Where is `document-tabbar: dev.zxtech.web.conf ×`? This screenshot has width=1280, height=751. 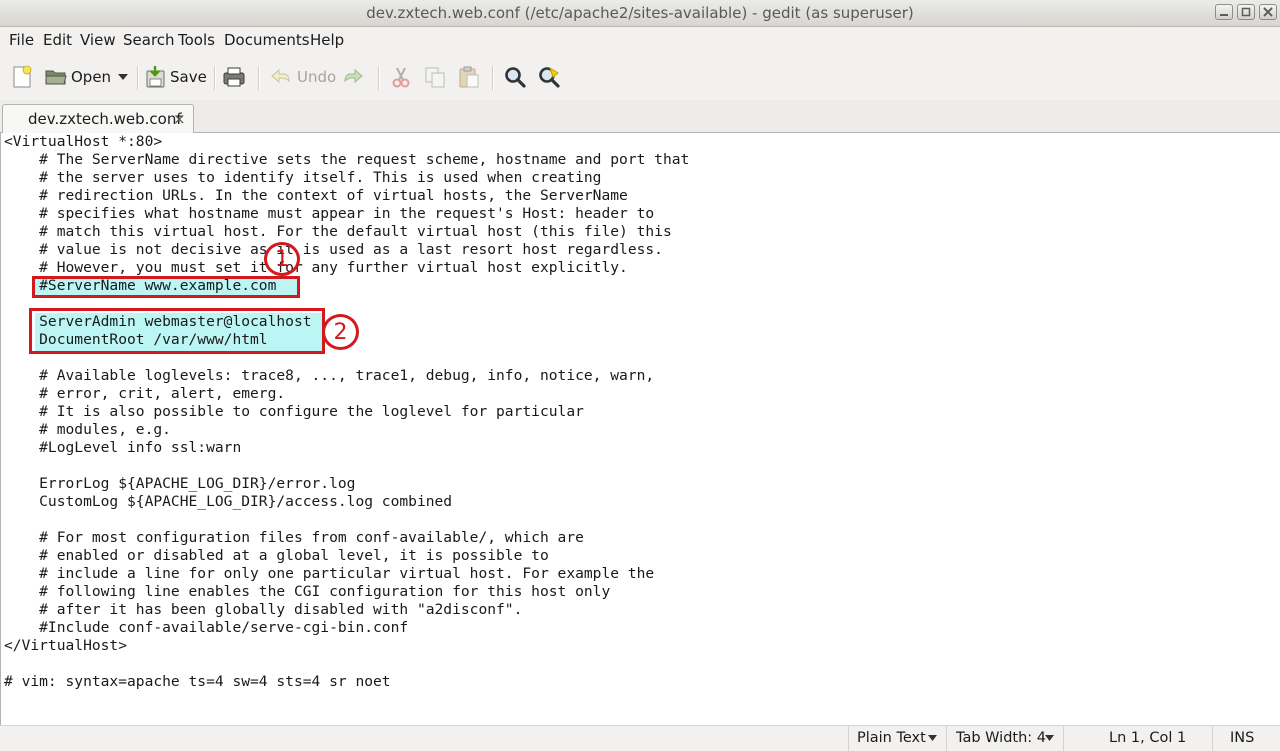
document-tabbar: dev.zxtech.web.conf × is located at coordinates (640, 116).